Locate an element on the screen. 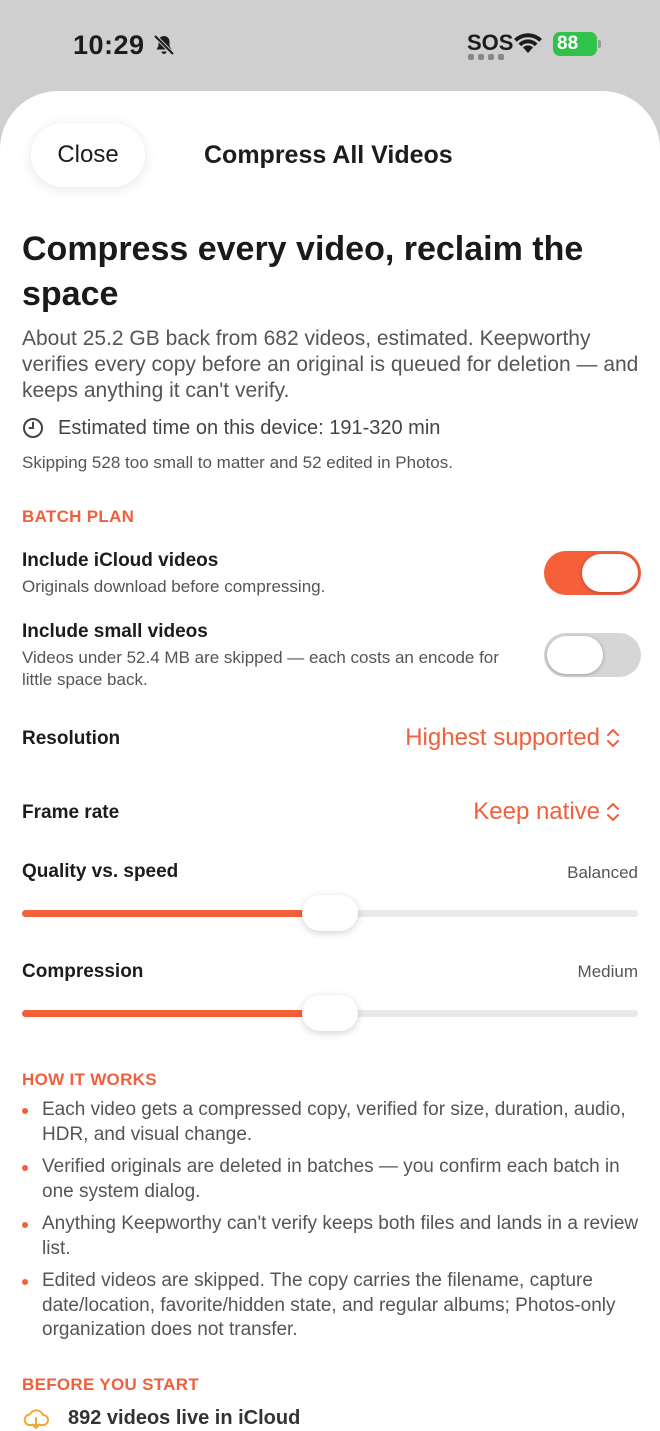 This screenshot has width=660, height=1431. status-time: 10:29 is located at coordinates (109, 45).